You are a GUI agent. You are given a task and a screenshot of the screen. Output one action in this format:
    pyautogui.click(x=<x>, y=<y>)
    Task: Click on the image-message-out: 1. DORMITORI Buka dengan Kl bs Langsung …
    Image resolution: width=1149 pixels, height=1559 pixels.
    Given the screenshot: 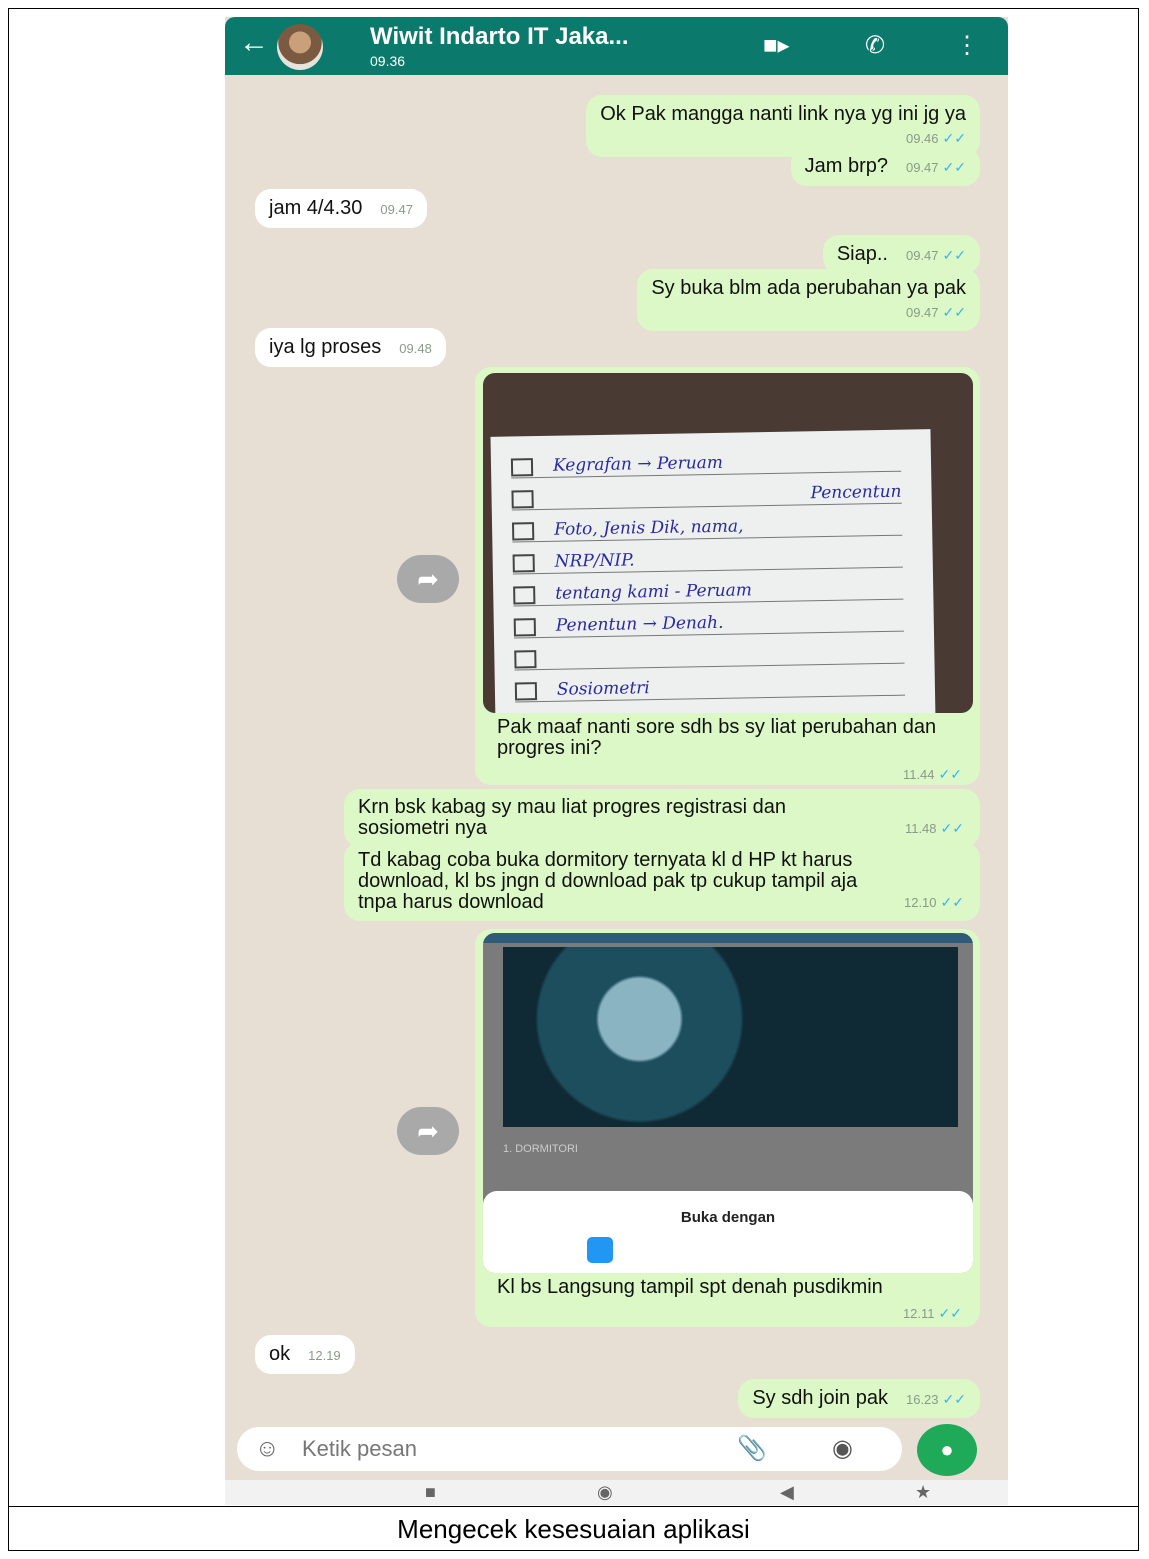 What is the action you would take?
    pyautogui.click(x=727, y=1128)
    